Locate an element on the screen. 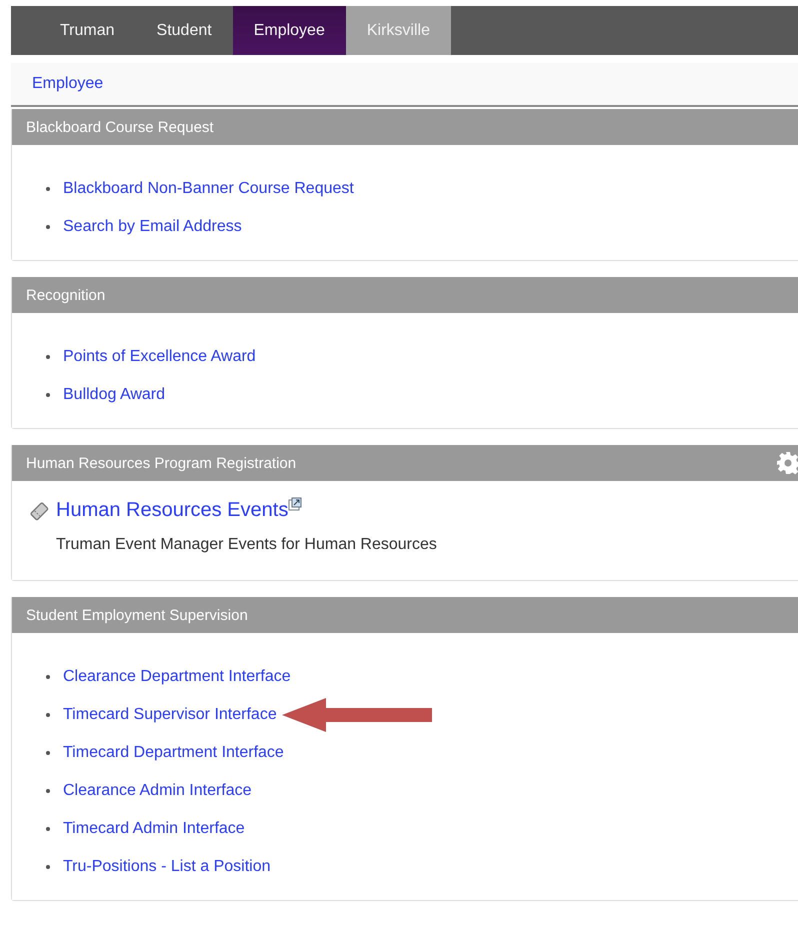 This screenshot has width=798, height=940. portal-link: Clearance Department Interface is located at coordinates (177, 677).